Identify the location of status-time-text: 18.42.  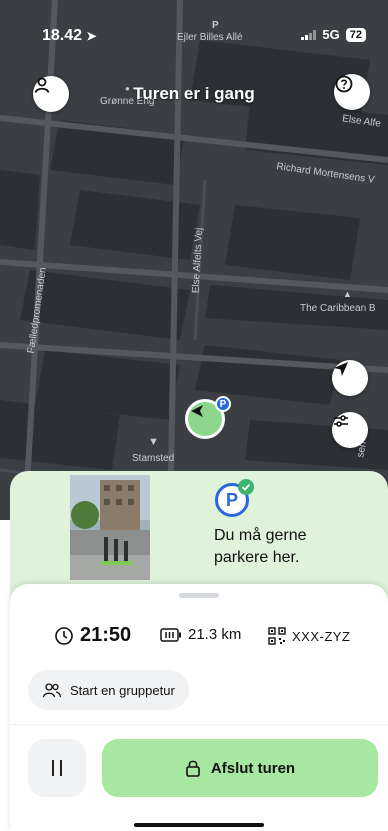
(62, 35).